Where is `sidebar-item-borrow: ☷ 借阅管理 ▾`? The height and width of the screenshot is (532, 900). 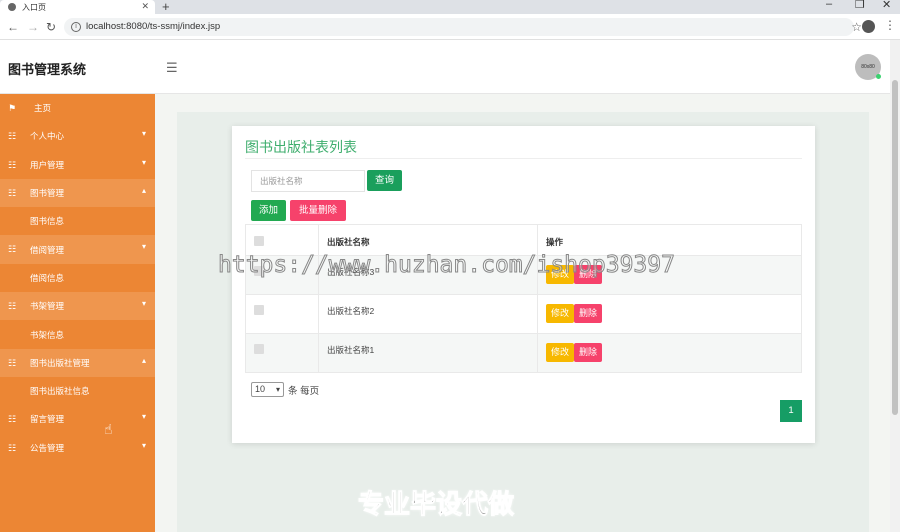 sidebar-item-borrow: ☷ 借阅管理 ▾ is located at coordinates (77, 249).